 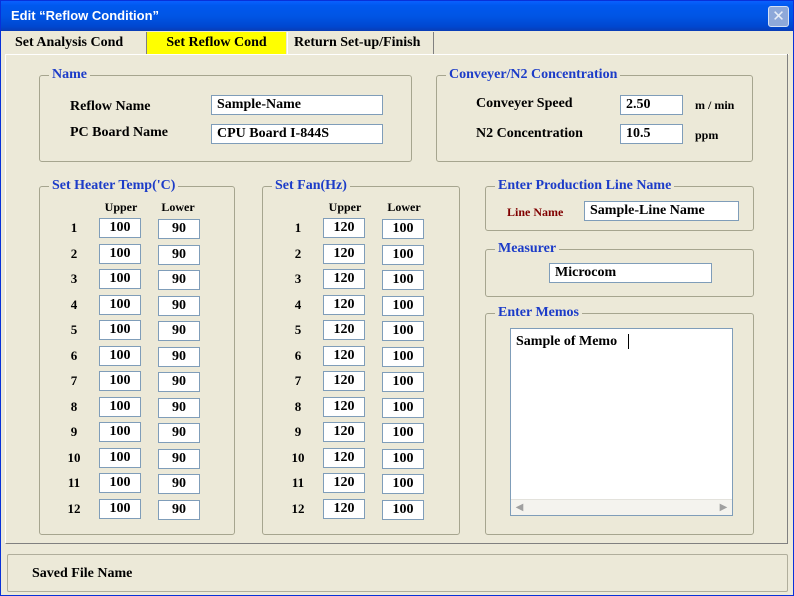 What do you see at coordinates (535, 212) in the screenshot?
I see `line-name-label: Line Name` at bounding box center [535, 212].